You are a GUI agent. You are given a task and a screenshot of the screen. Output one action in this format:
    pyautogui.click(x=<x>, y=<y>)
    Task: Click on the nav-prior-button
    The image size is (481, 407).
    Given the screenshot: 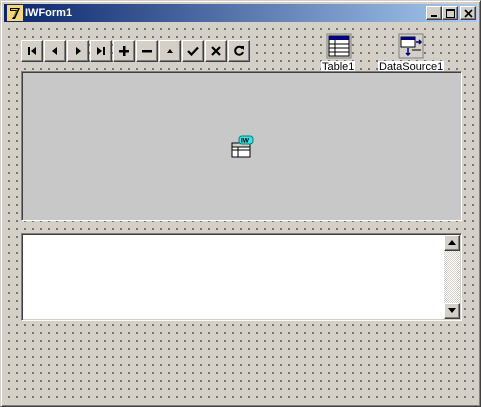 What is the action you would take?
    pyautogui.click(x=55, y=51)
    